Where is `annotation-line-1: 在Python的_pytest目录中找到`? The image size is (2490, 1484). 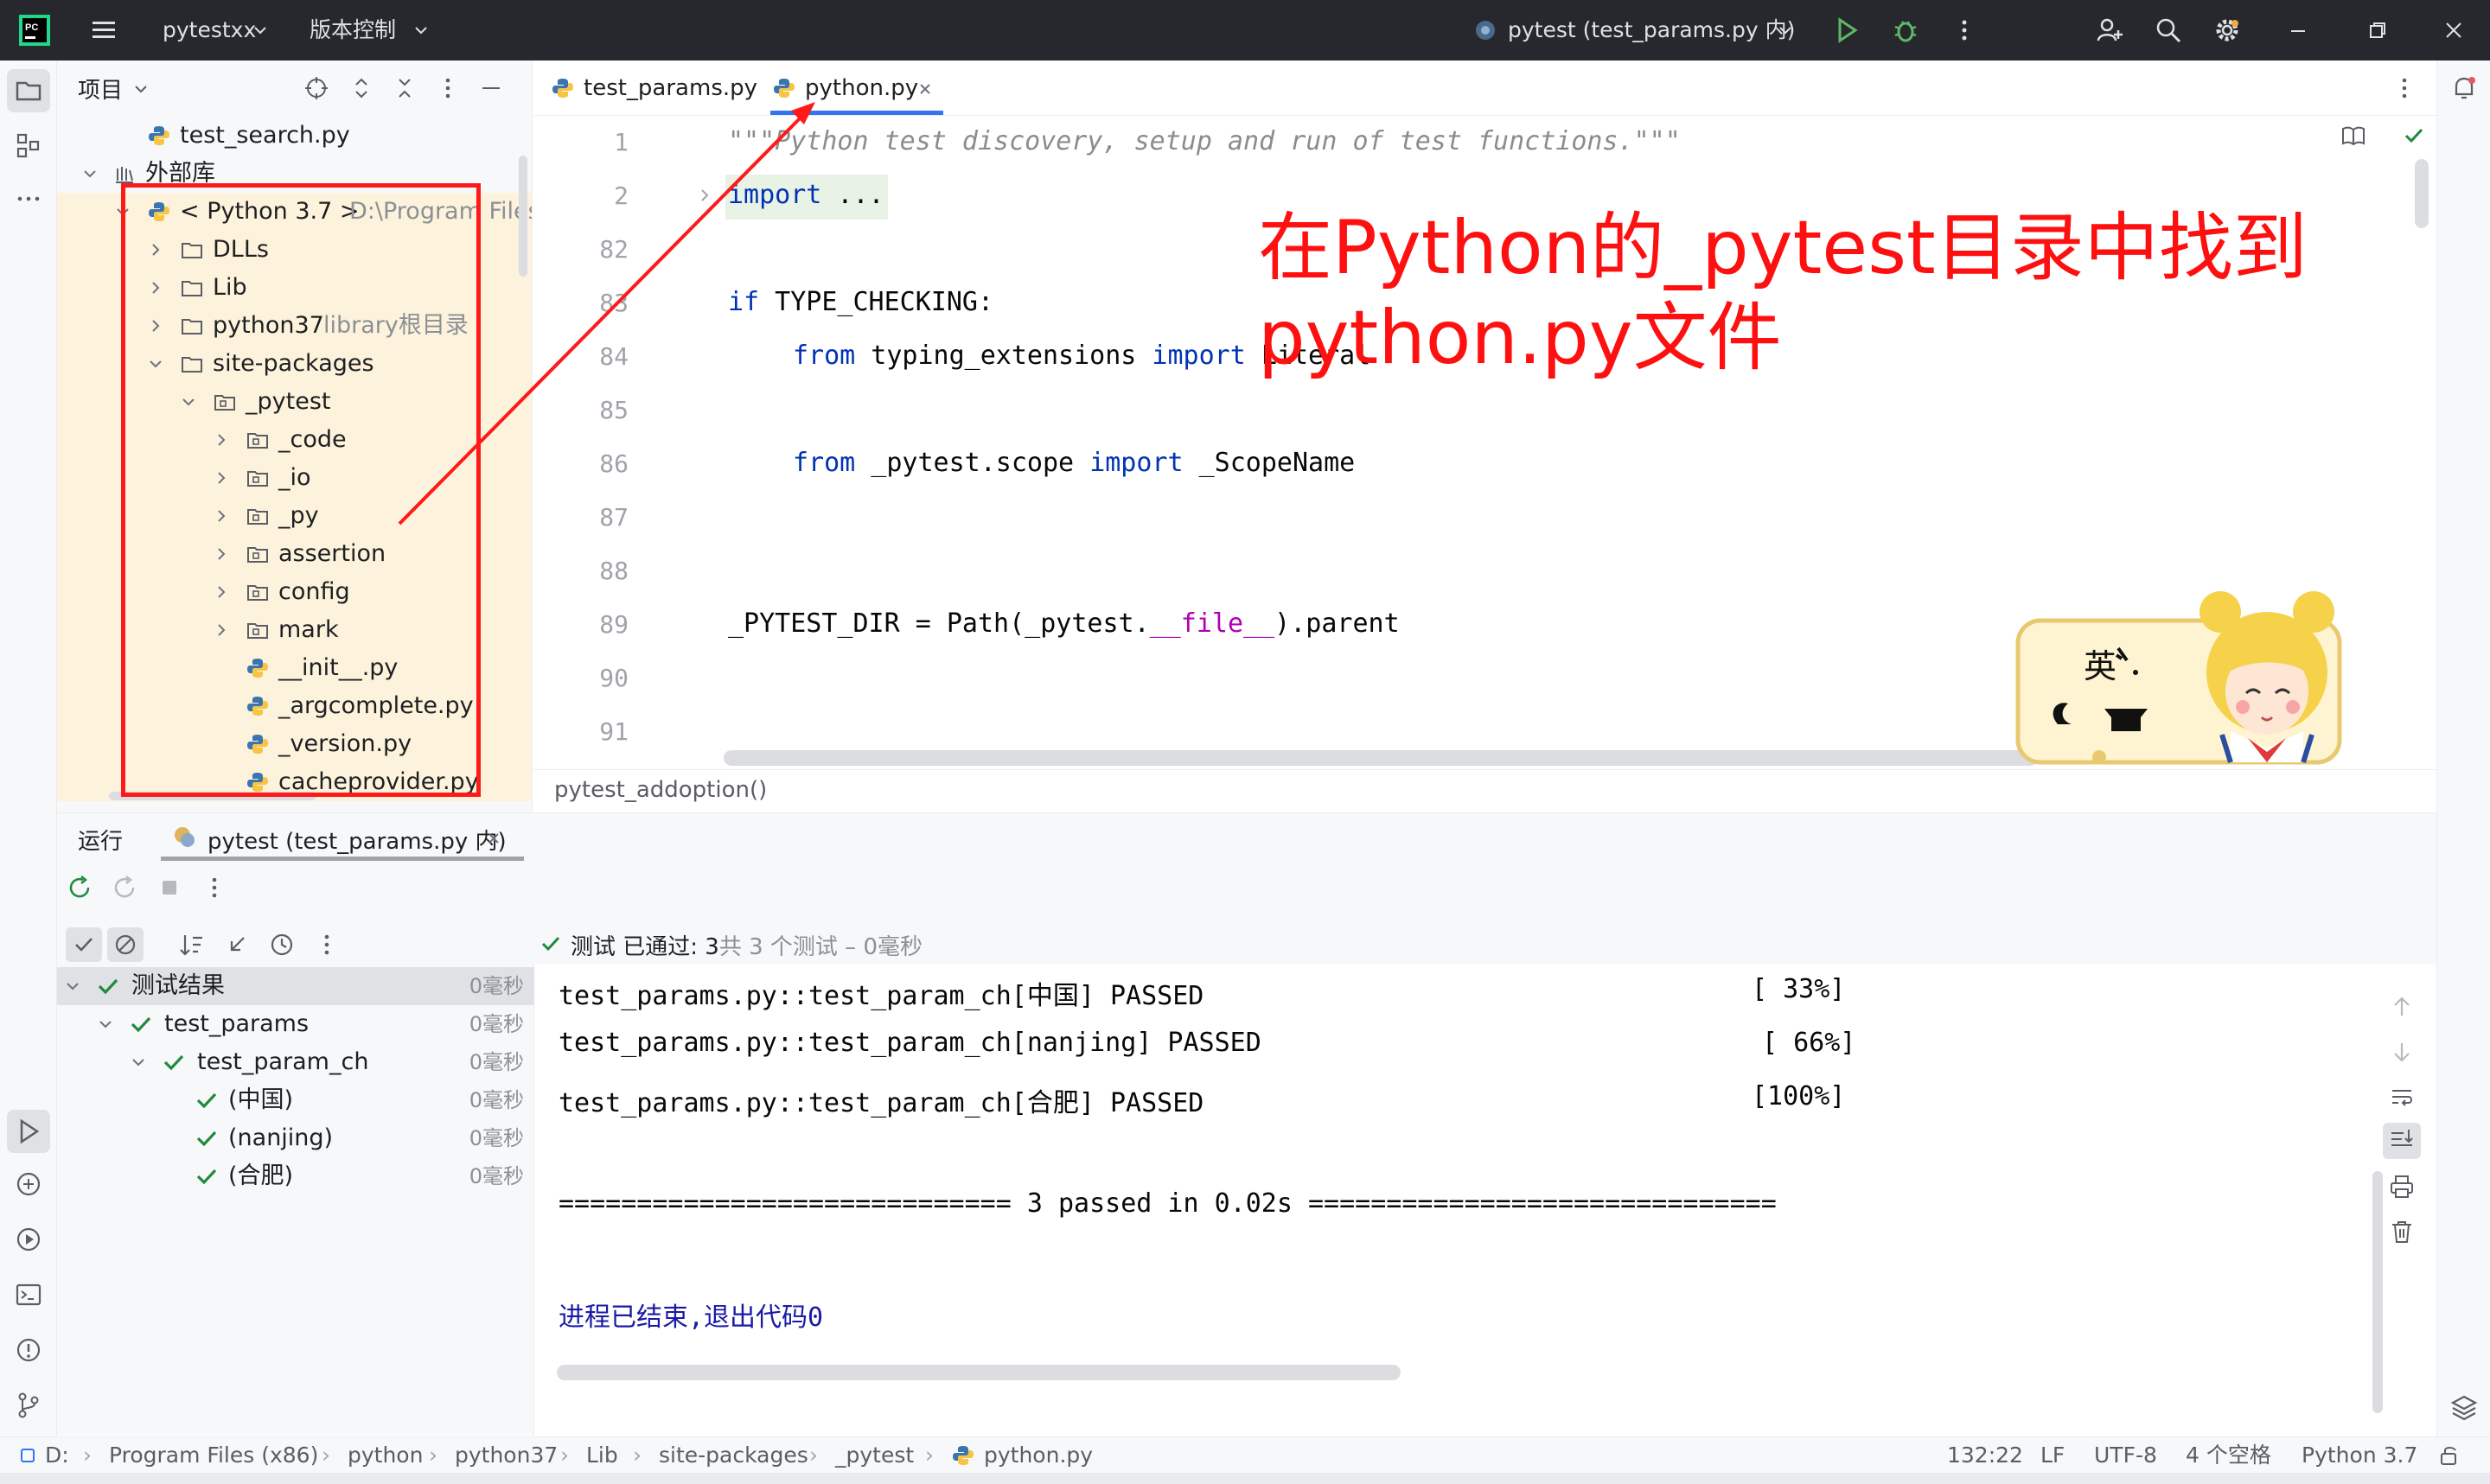
annotation-line-1: 在Python的_pytest目录中找到 is located at coordinates (1783, 248).